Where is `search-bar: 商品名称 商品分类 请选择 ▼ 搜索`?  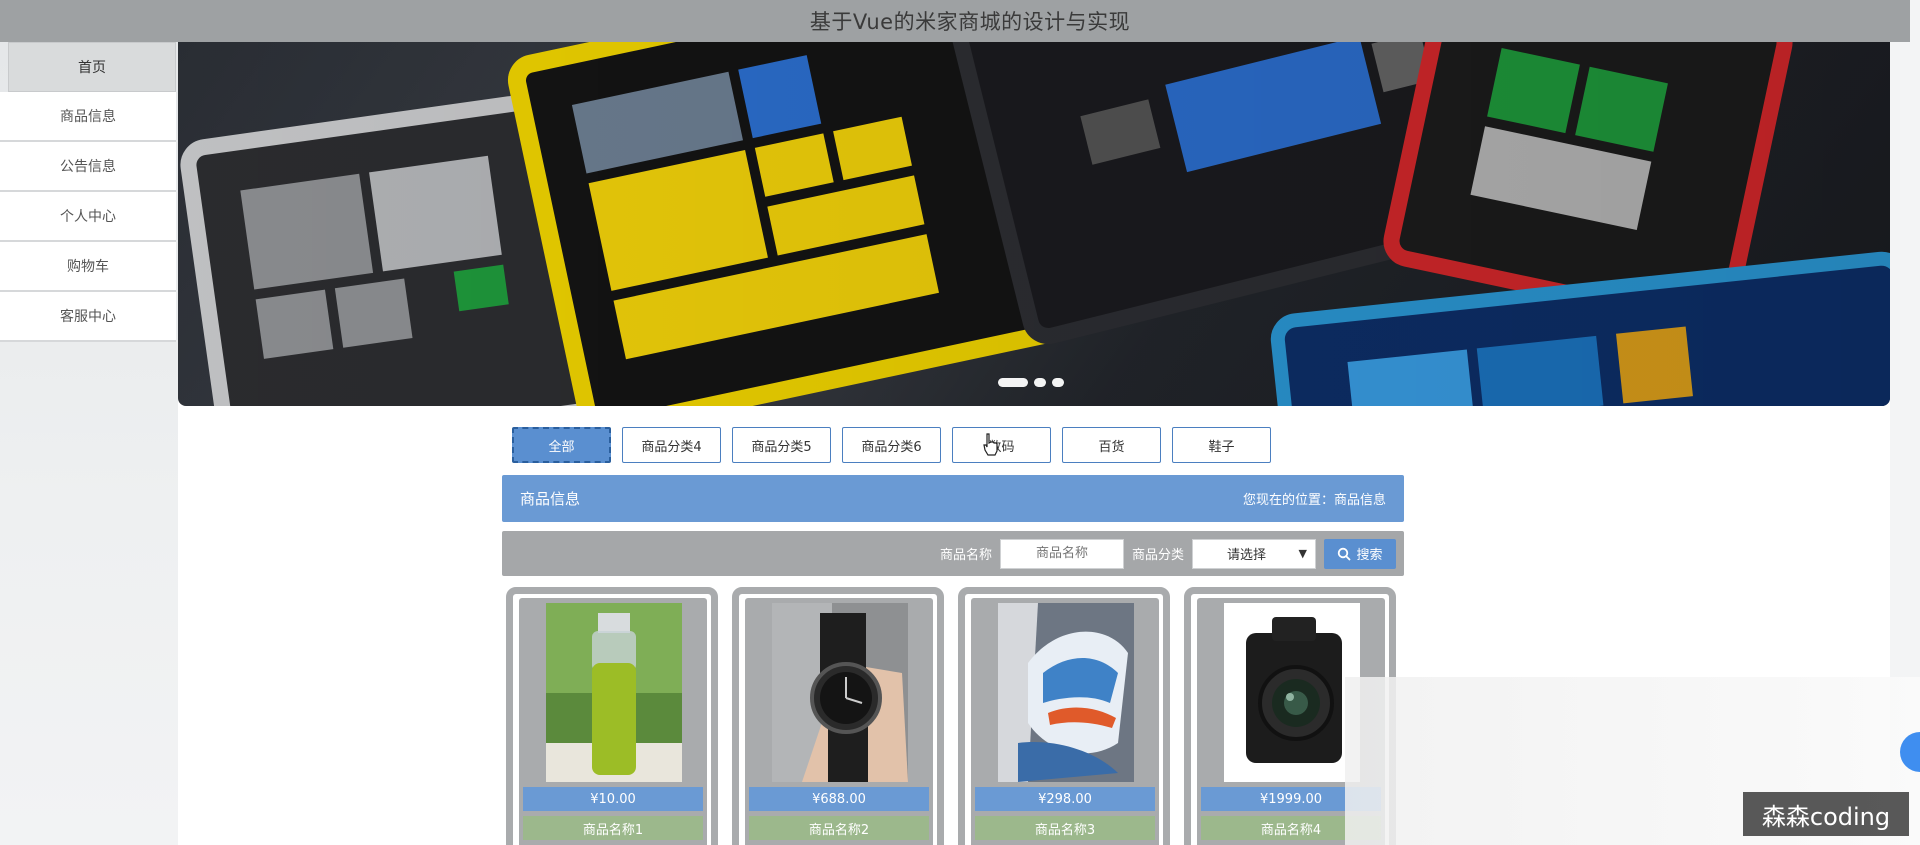 search-bar: 商品名称 商品分类 请选择 ▼ 搜索 is located at coordinates (953, 553).